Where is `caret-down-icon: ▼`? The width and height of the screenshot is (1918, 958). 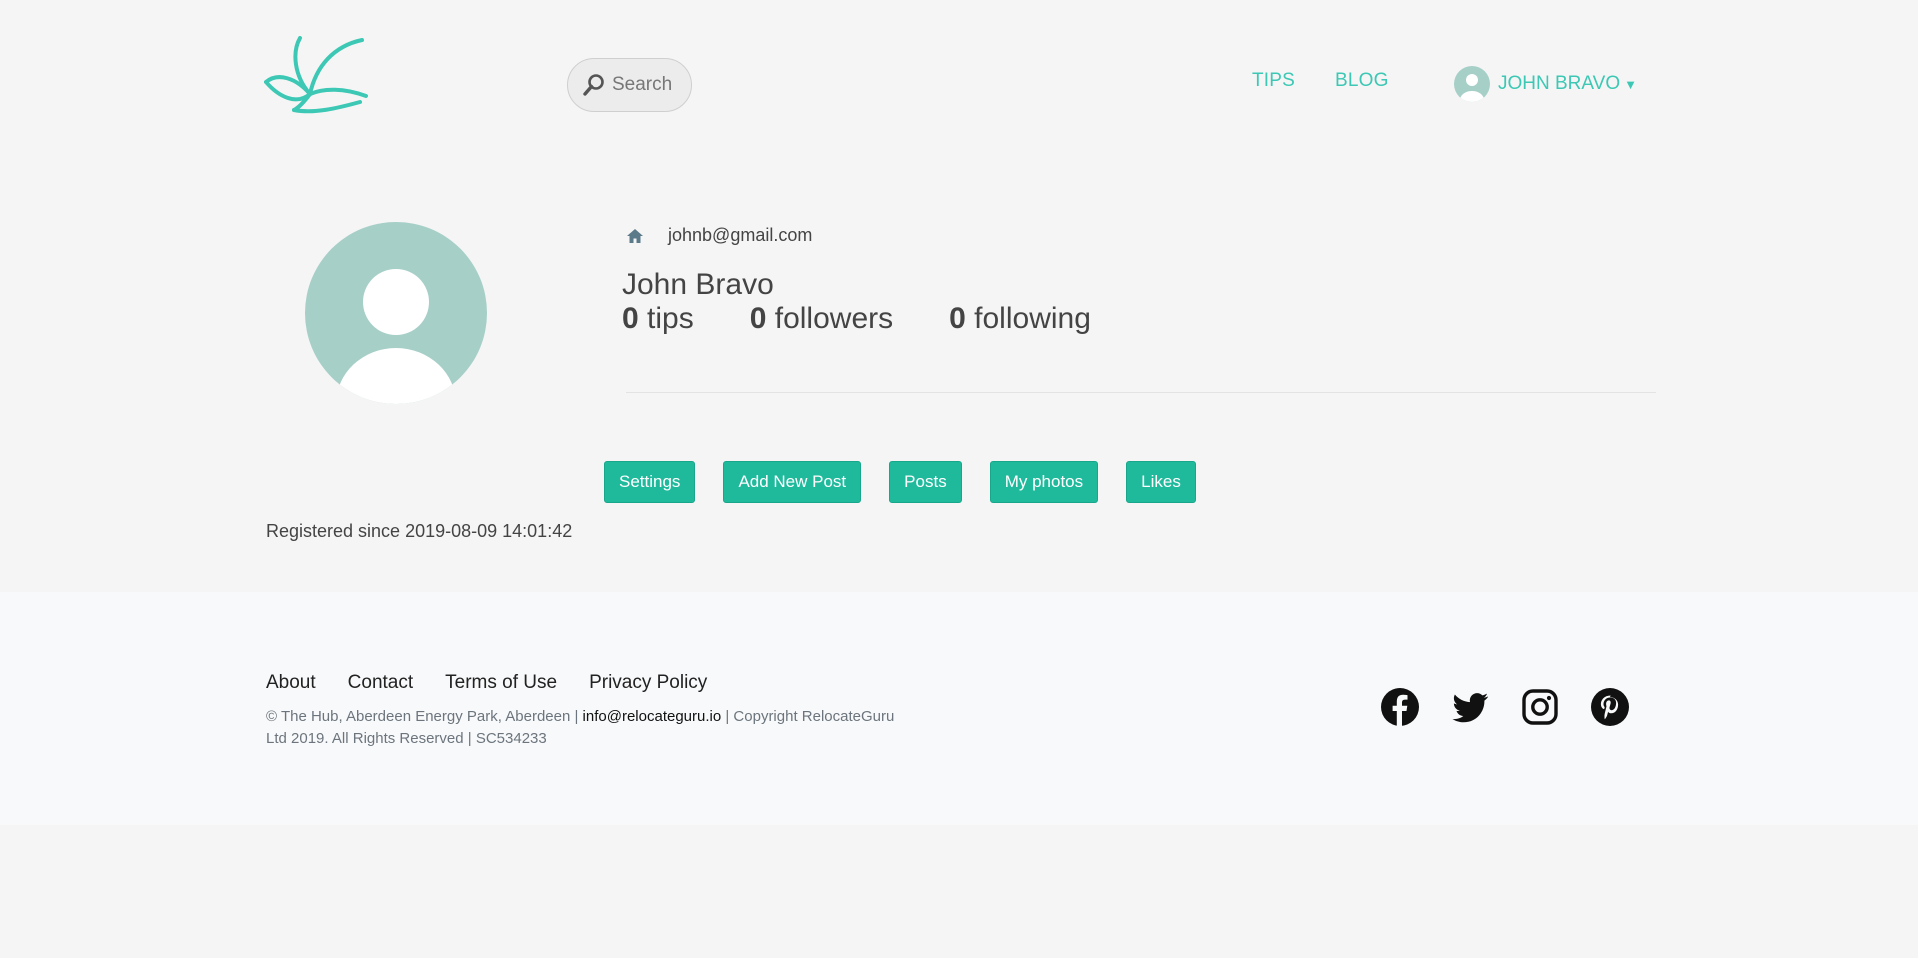
caret-down-icon: ▼ is located at coordinates (1630, 84).